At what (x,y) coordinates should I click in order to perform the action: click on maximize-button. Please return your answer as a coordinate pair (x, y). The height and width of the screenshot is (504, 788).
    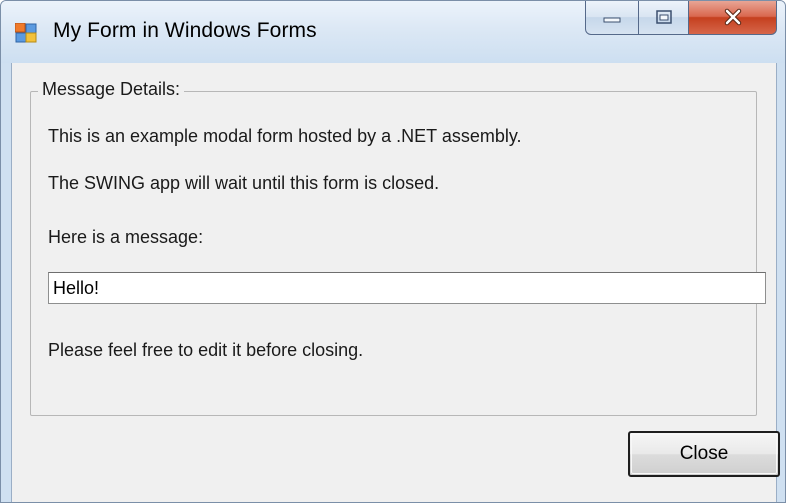
    Looking at the image, I should click on (664, 18).